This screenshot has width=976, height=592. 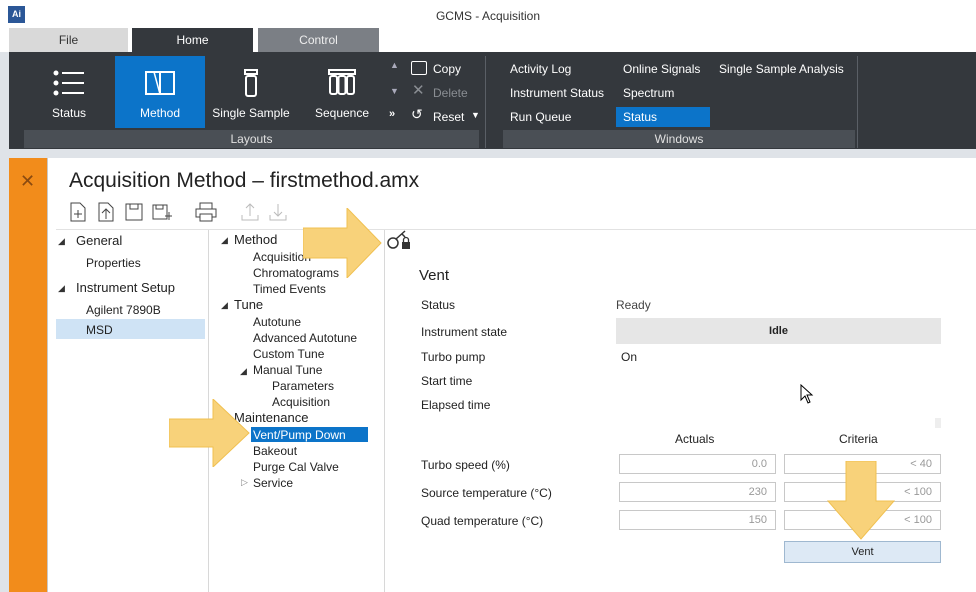 I want to click on vent-button: Vent, so click(x=862, y=552).